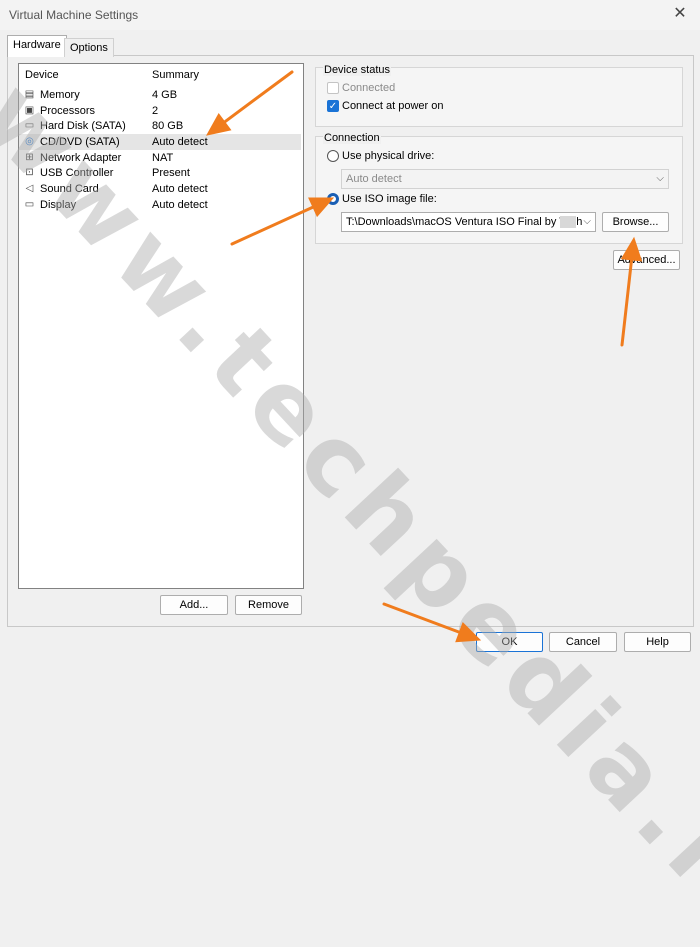 Image resolution: width=700 pixels, height=947 pixels. Describe the element at coordinates (321, 207) in the screenshot. I see `arrow-to-iso-radio-head` at that location.